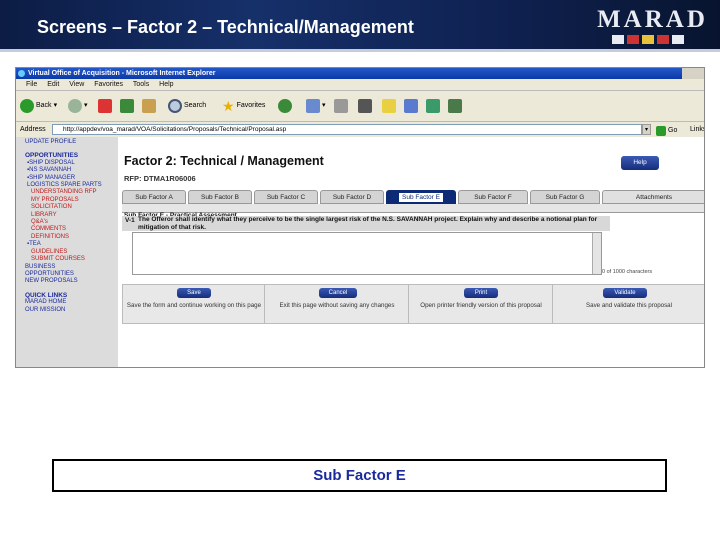 The width and height of the screenshot is (720, 540). What do you see at coordinates (130, 220) in the screenshot?
I see `question-number: V-1` at bounding box center [130, 220].